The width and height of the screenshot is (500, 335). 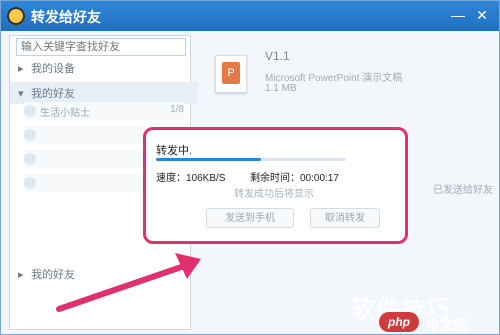 I want to click on window-title: 转发给好友, so click(x=66, y=17).